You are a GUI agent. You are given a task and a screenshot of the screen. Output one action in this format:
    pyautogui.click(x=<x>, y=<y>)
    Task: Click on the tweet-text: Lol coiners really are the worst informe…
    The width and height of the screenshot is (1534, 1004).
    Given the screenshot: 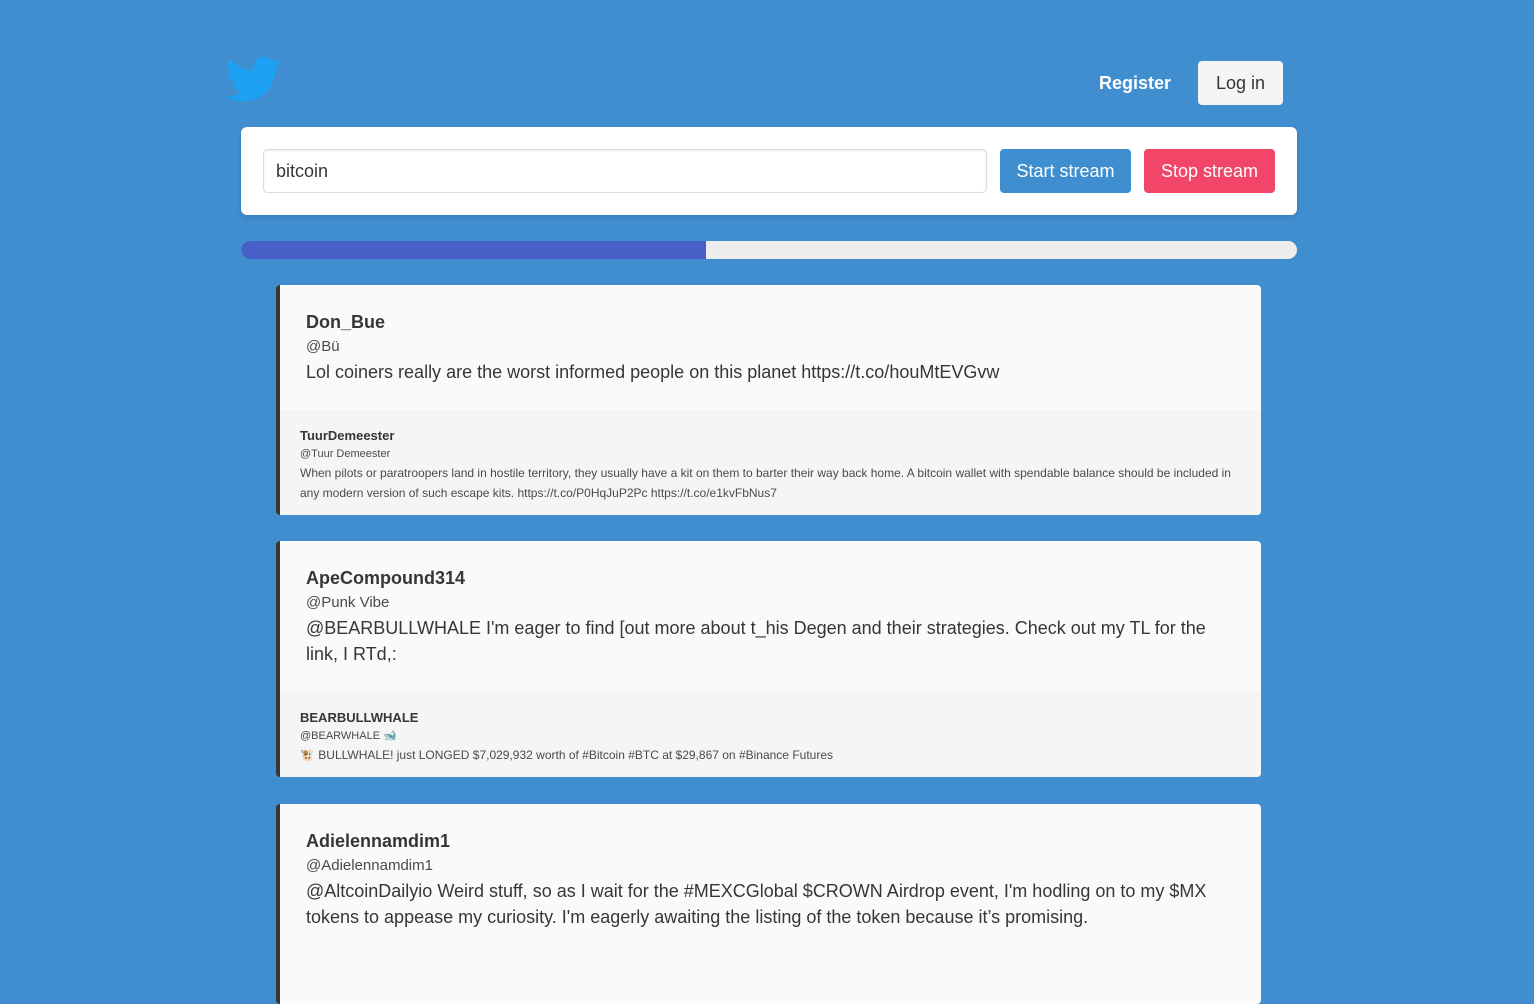 What is the action you would take?
    pyautogui.click(x=653, y=372)
    